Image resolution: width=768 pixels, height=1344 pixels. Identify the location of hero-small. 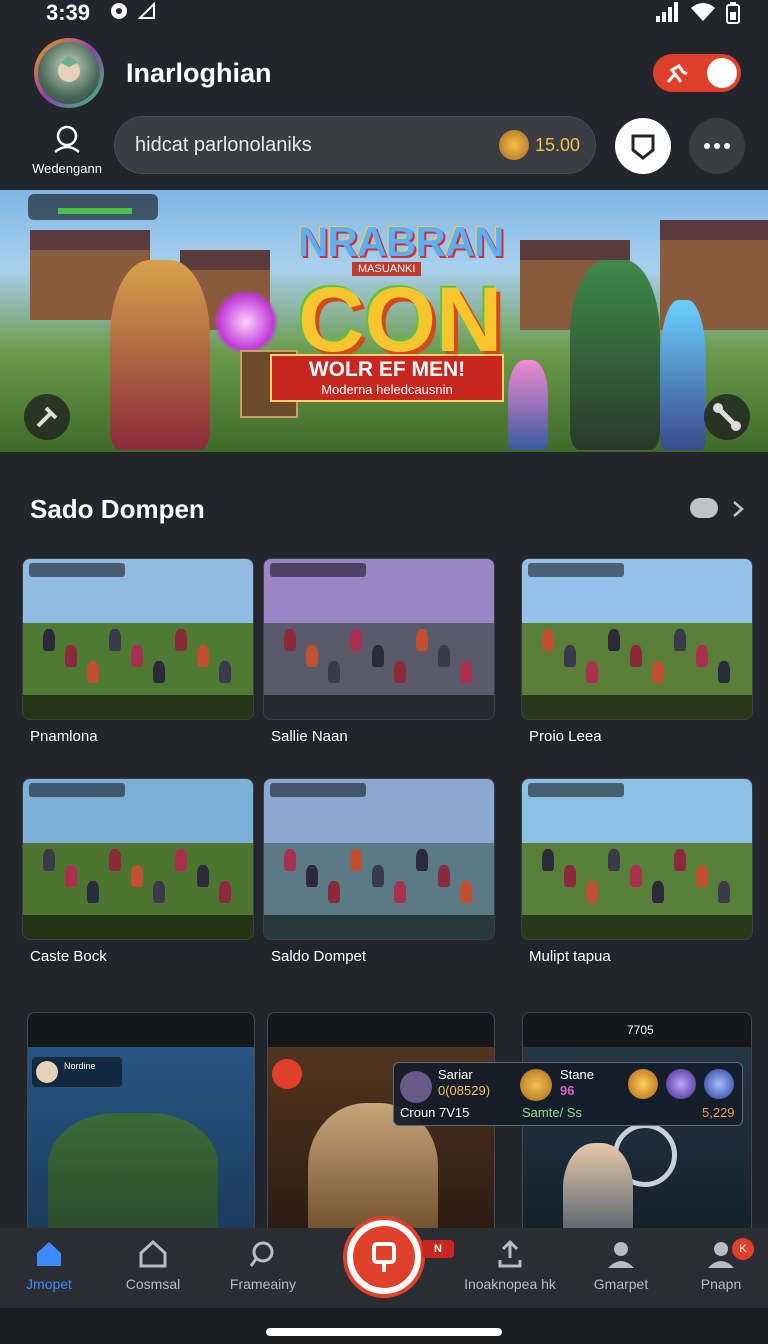
(528, 405).